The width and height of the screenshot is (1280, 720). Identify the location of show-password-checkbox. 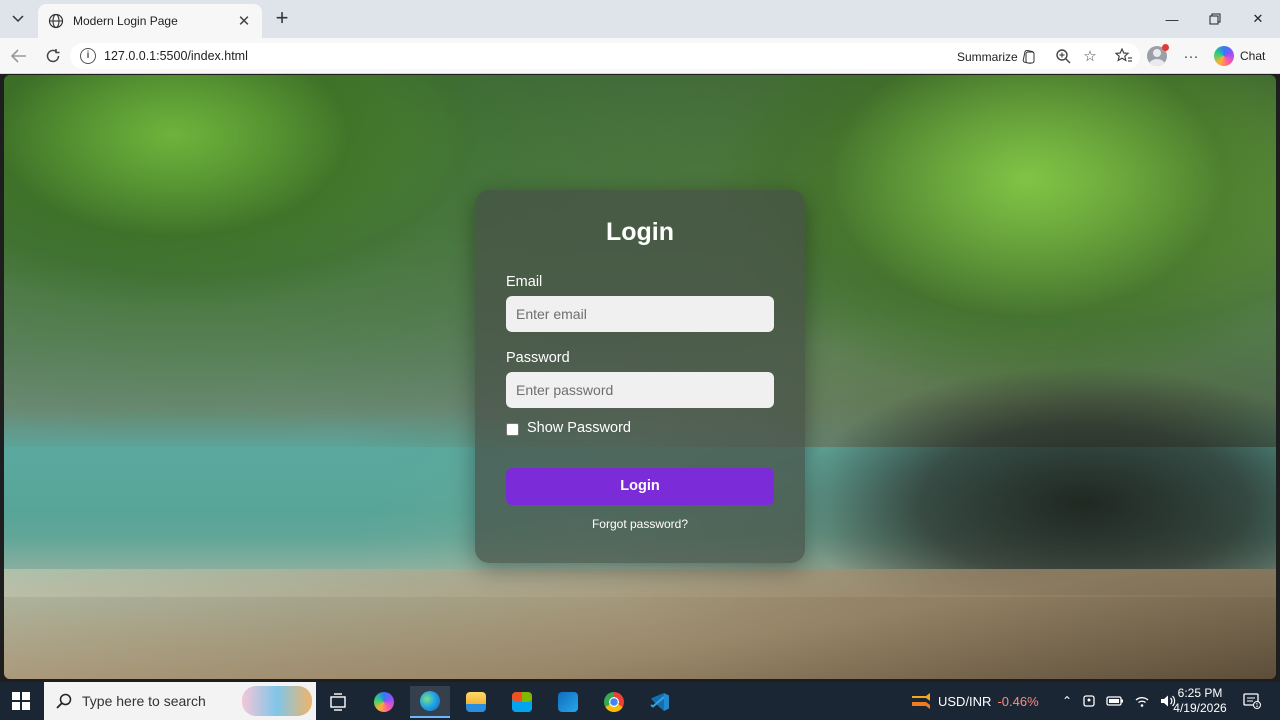
(512, 429).